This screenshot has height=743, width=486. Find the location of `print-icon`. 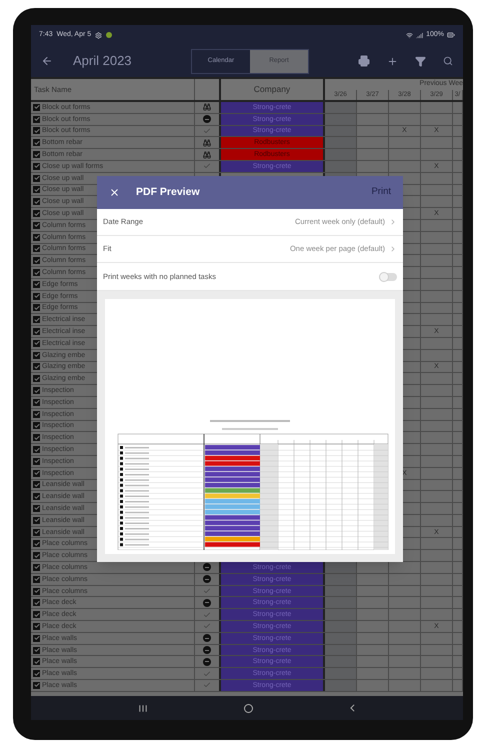

print-icon is located at coordinates (364, 61).